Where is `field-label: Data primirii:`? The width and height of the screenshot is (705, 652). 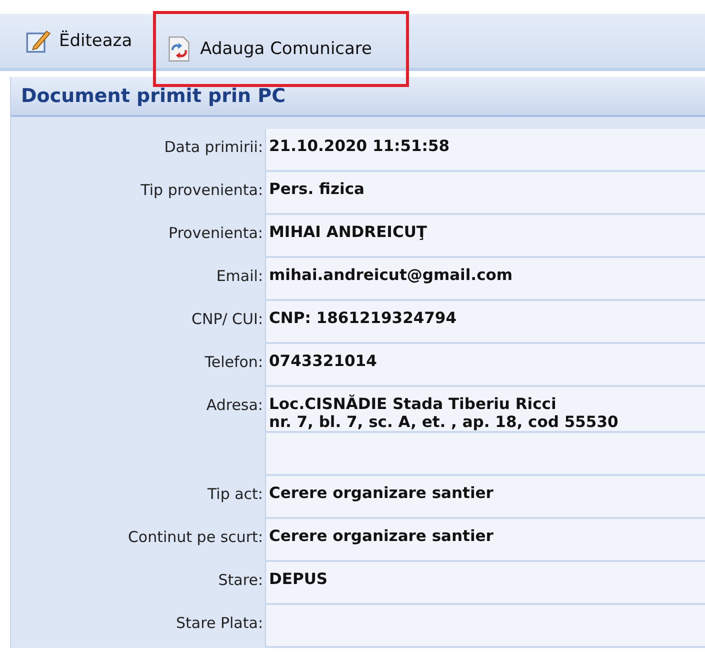 field-label: Data primirii: is located at coordinates (213, 147).